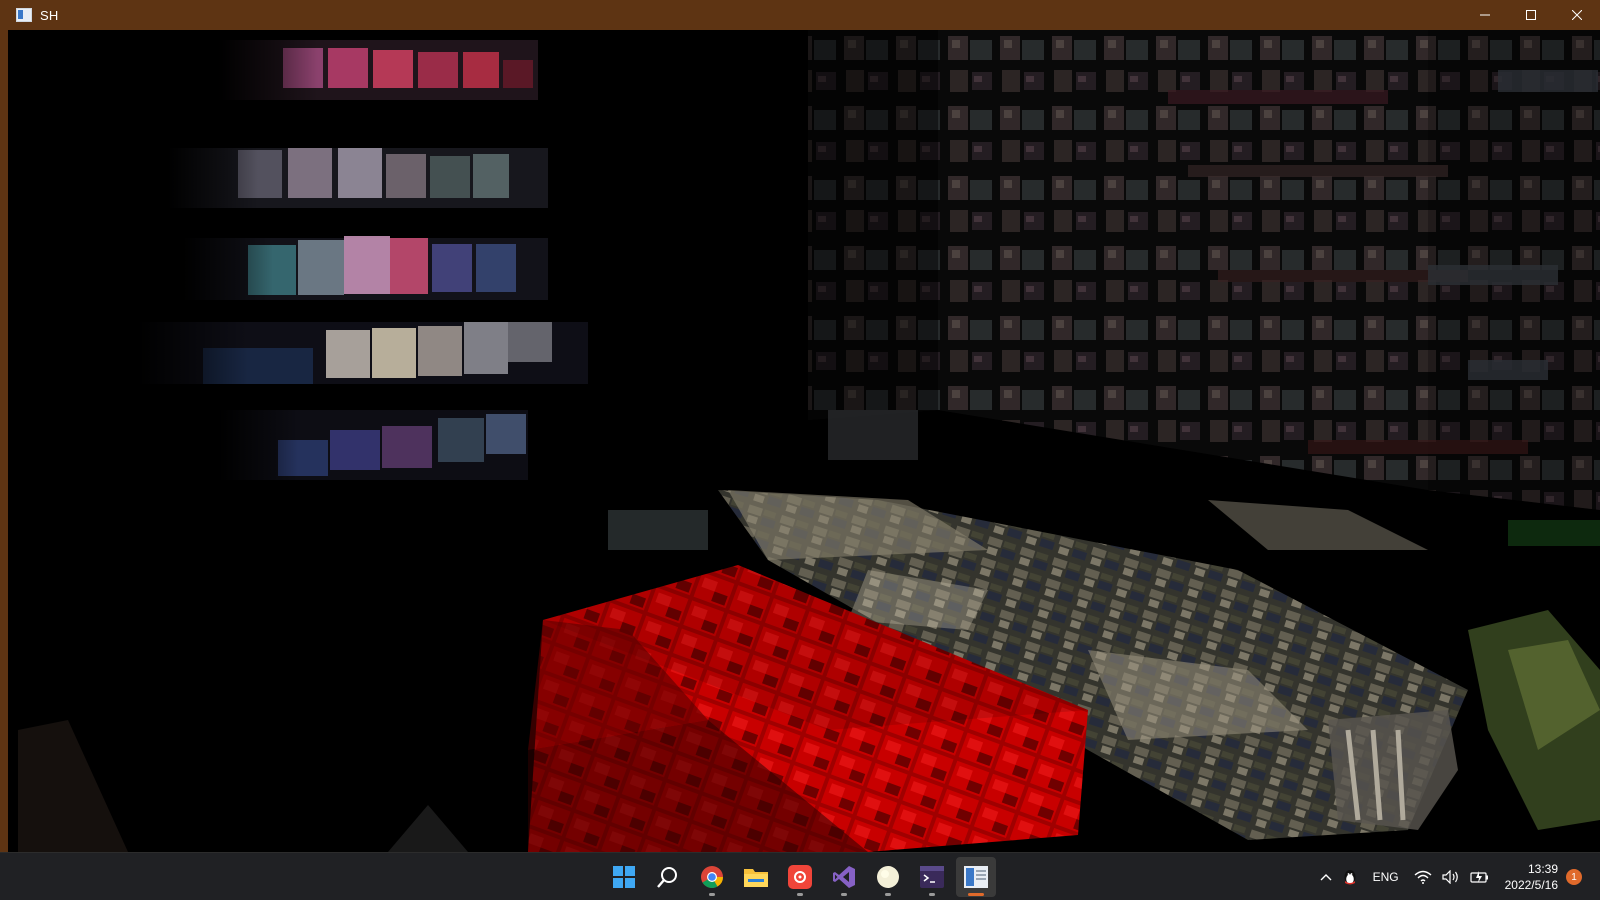  Describe the element at coordinates (1531, 885) in the screenshot. I see `clock-date: 2022/5/16` at that location.